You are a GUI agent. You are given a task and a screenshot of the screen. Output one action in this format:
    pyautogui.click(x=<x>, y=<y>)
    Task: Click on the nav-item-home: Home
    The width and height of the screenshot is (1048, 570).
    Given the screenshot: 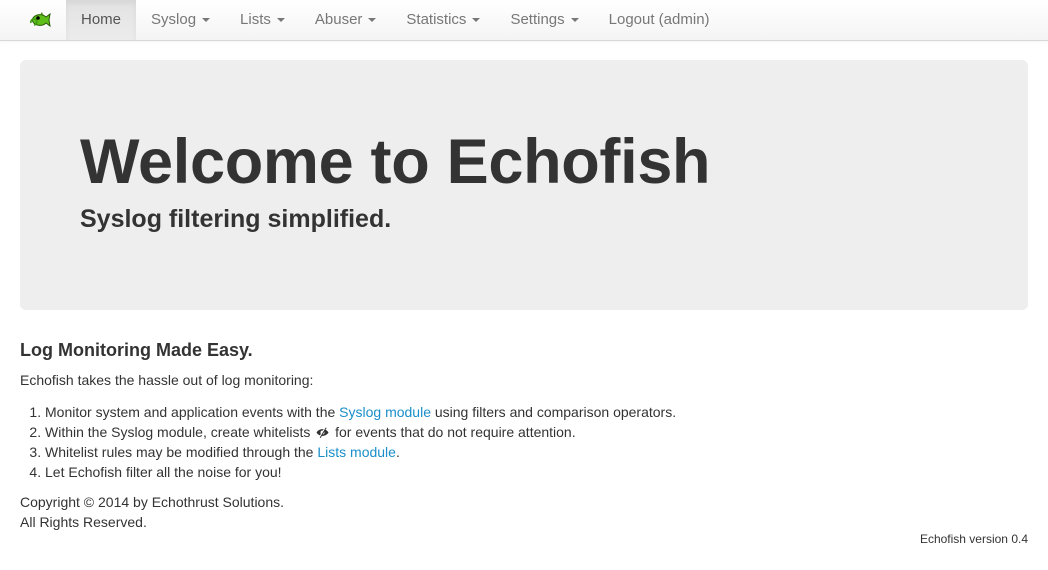 What is the action you would take?
    pyautogui.click(x=101, y=20)
    